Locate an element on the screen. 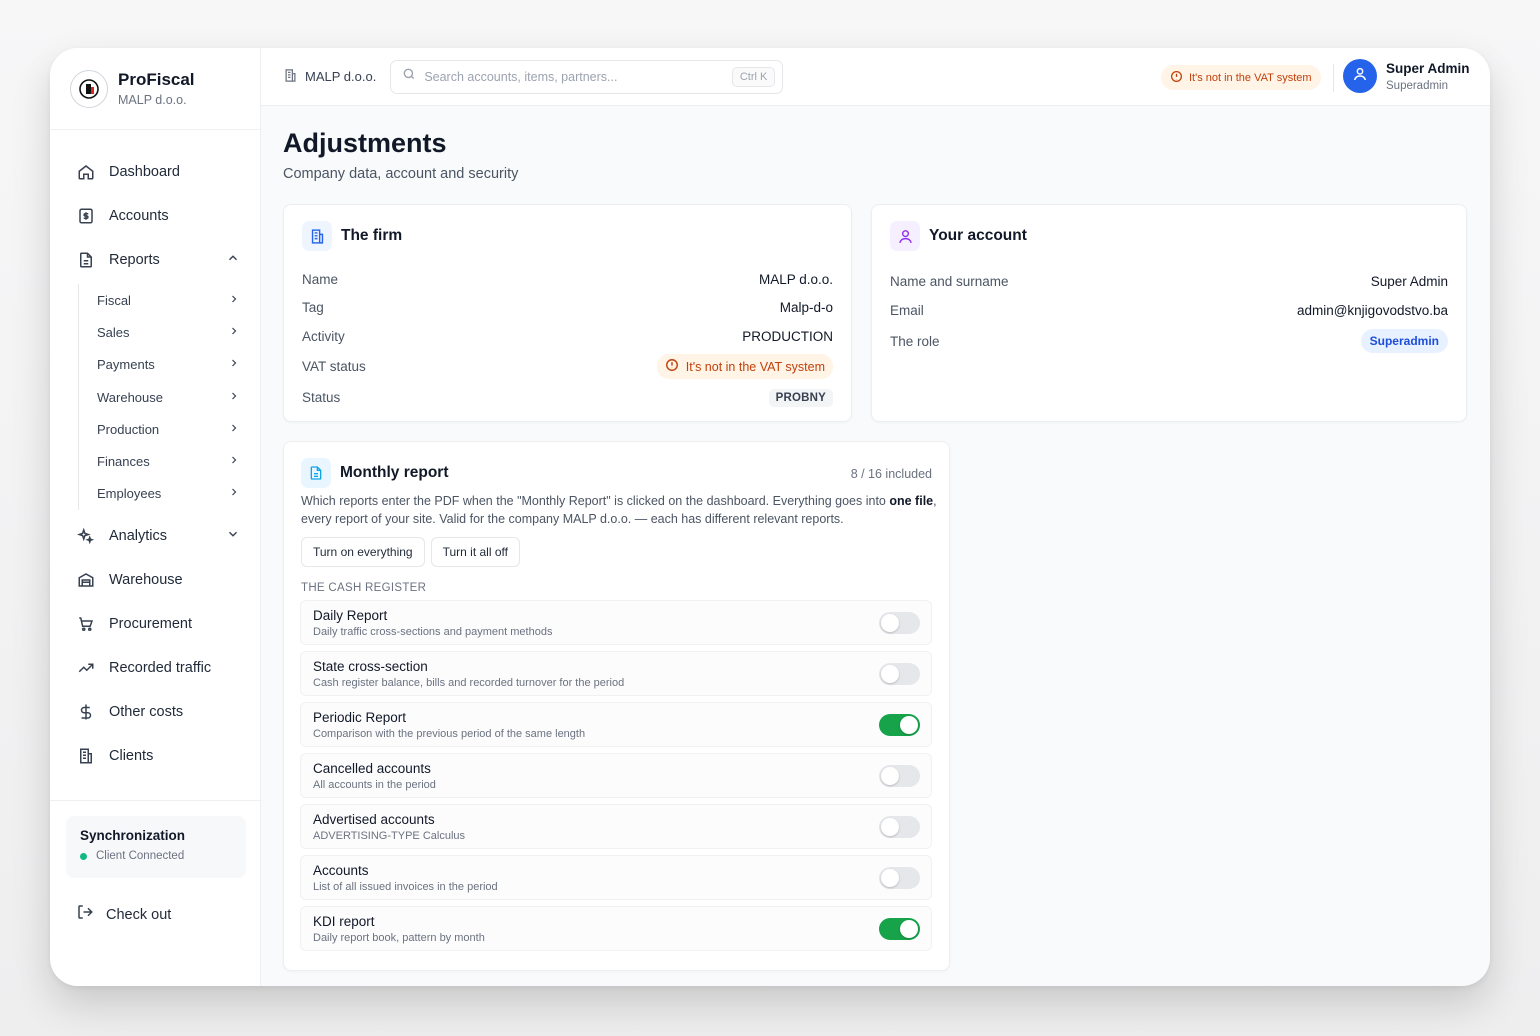  included-count: 8 / 16 included is located at coordinates (891, 474).